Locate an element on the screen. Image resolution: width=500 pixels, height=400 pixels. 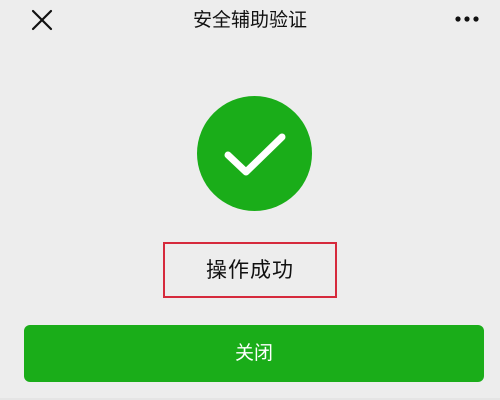
more-icon is located at coordinates (467, 19).